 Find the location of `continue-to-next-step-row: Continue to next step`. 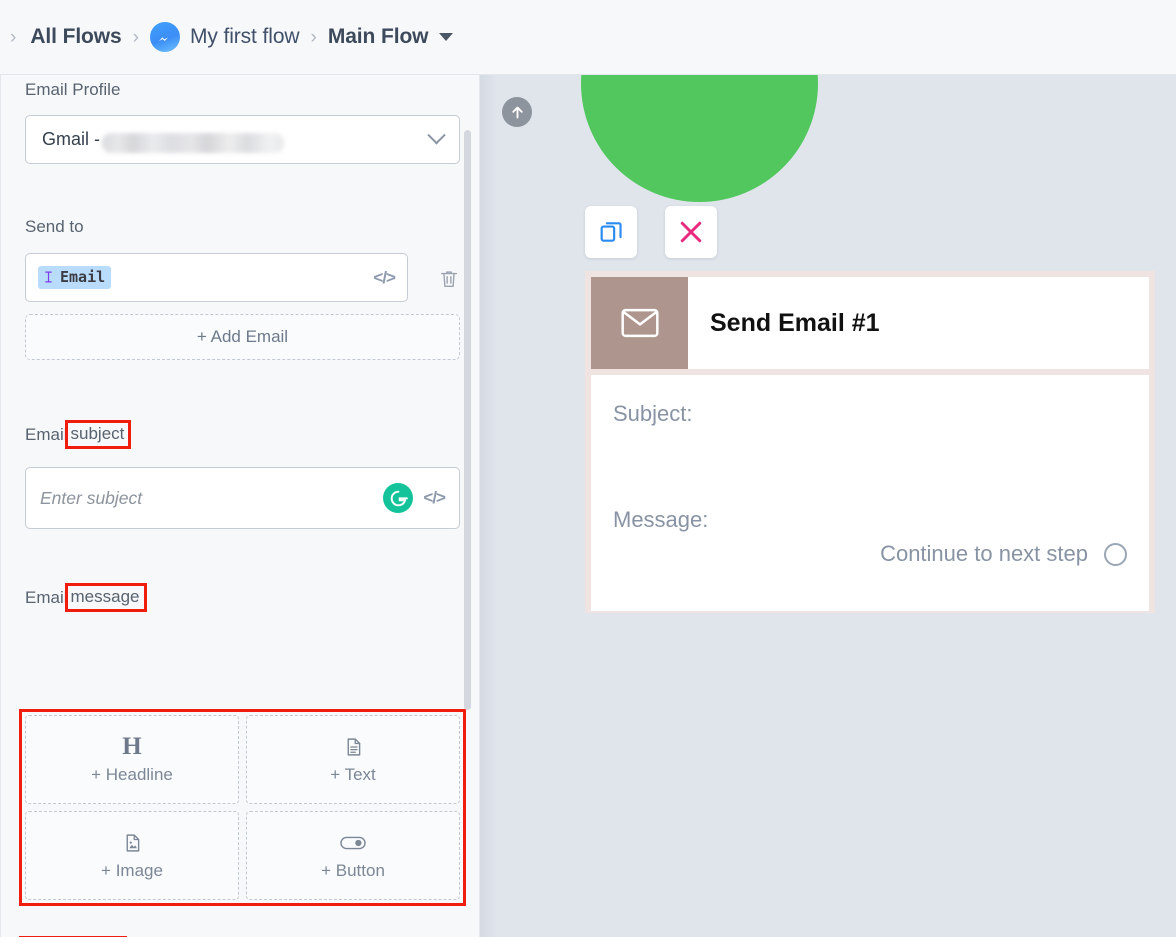

continue-to-next-step-row: Continue to next step is located at coordinates (1003, 554).